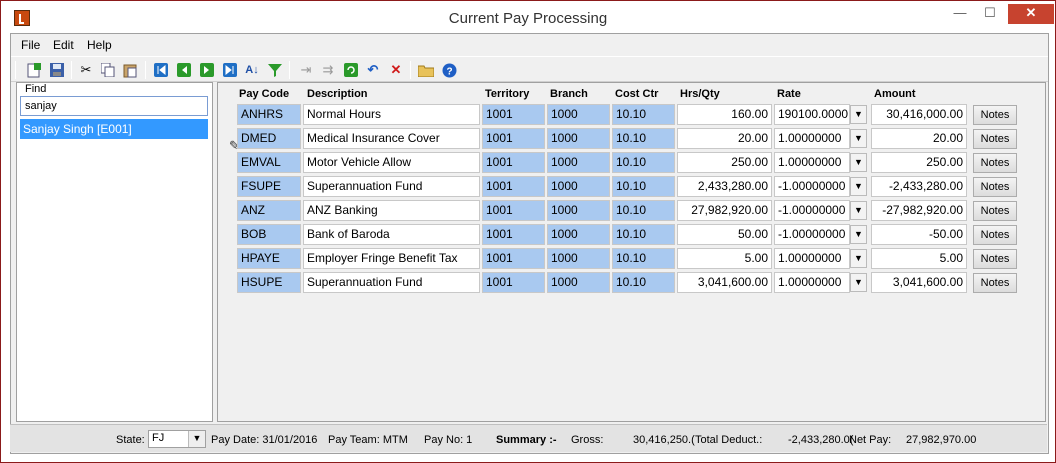 This screenshot has height=463, width=1056. I want to click on insert-row-icon: ⇥, so click(306, 70).